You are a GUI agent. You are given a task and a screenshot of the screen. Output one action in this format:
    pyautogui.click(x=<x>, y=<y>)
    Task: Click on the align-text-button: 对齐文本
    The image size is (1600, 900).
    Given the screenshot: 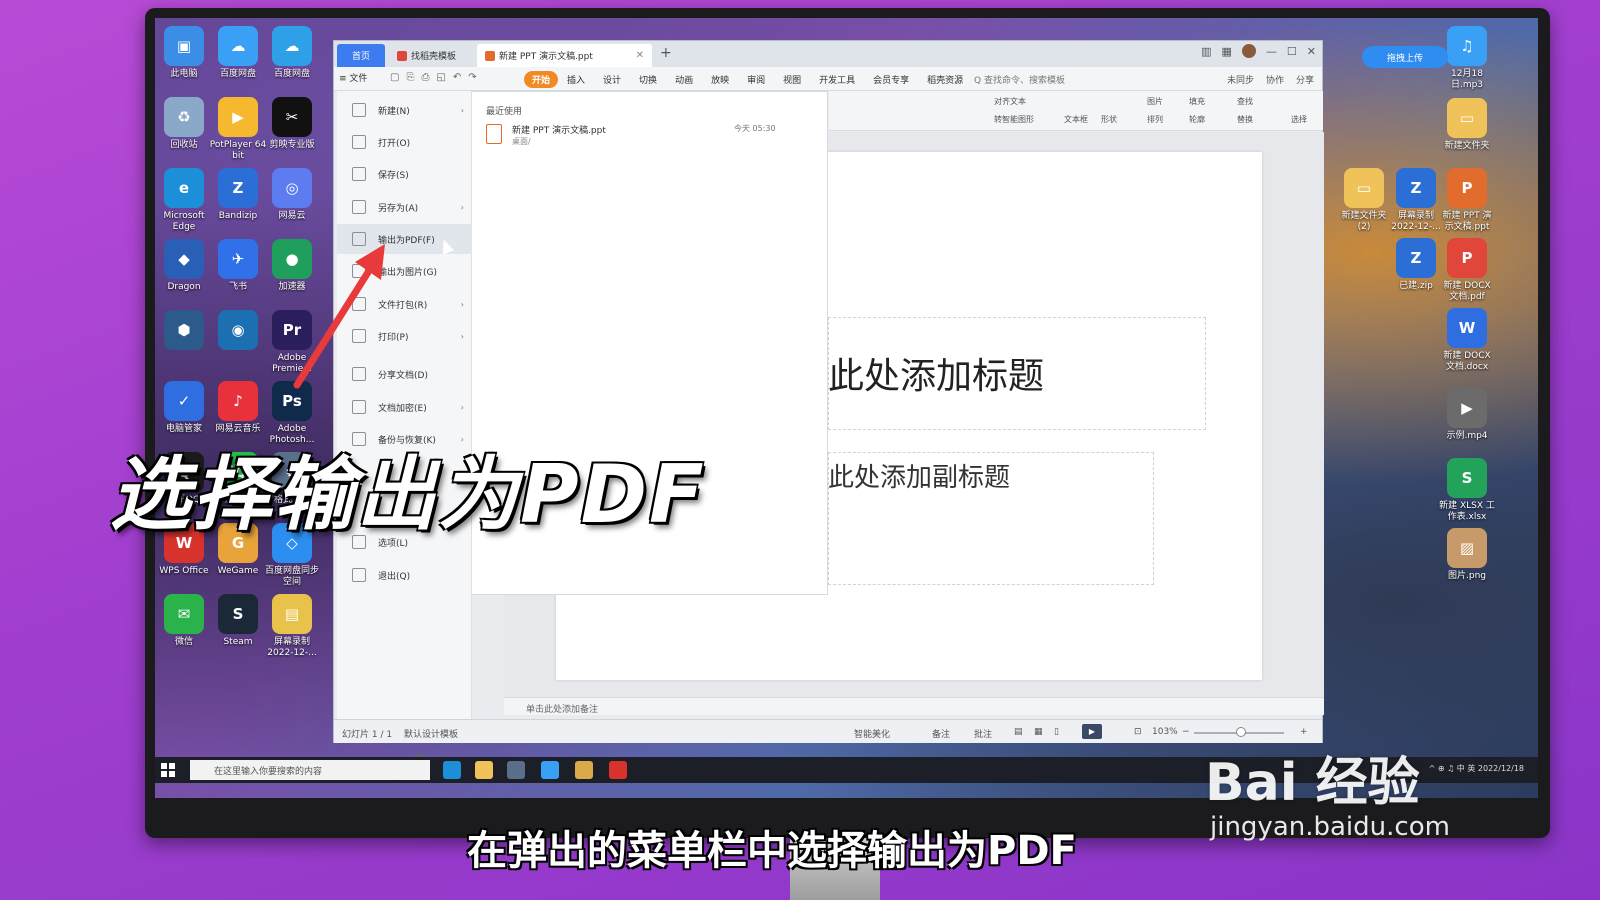 What is the action you would take?
    pyautogui.click(x=1010, y=101)
    